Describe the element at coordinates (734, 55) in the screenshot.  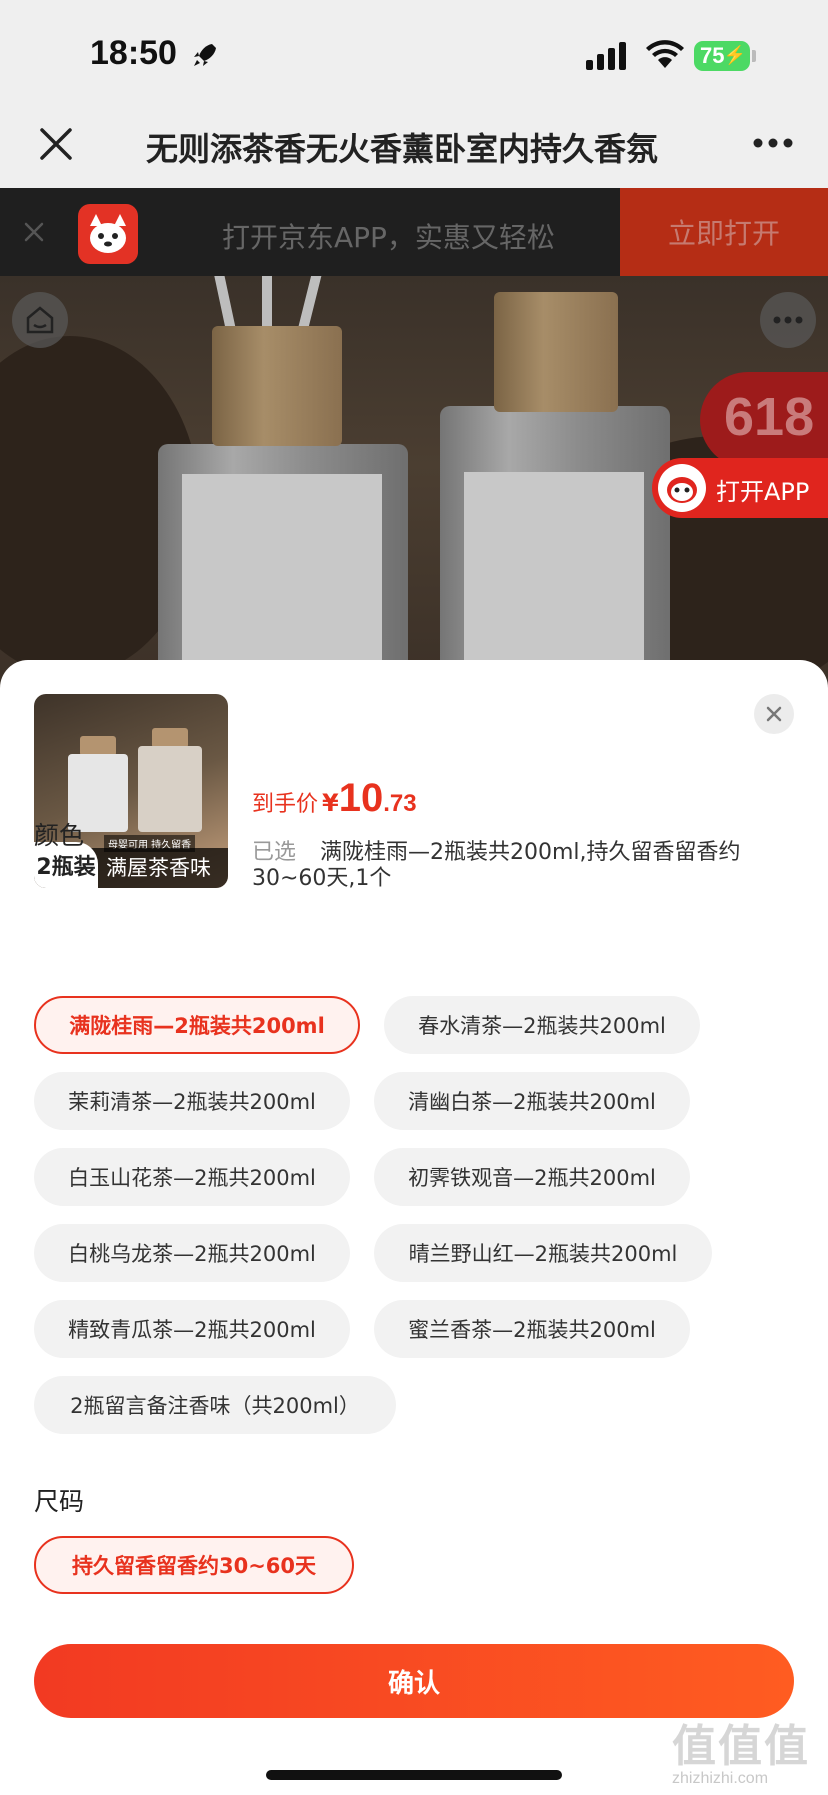
I see `charging-icon: ⚡` at that location.